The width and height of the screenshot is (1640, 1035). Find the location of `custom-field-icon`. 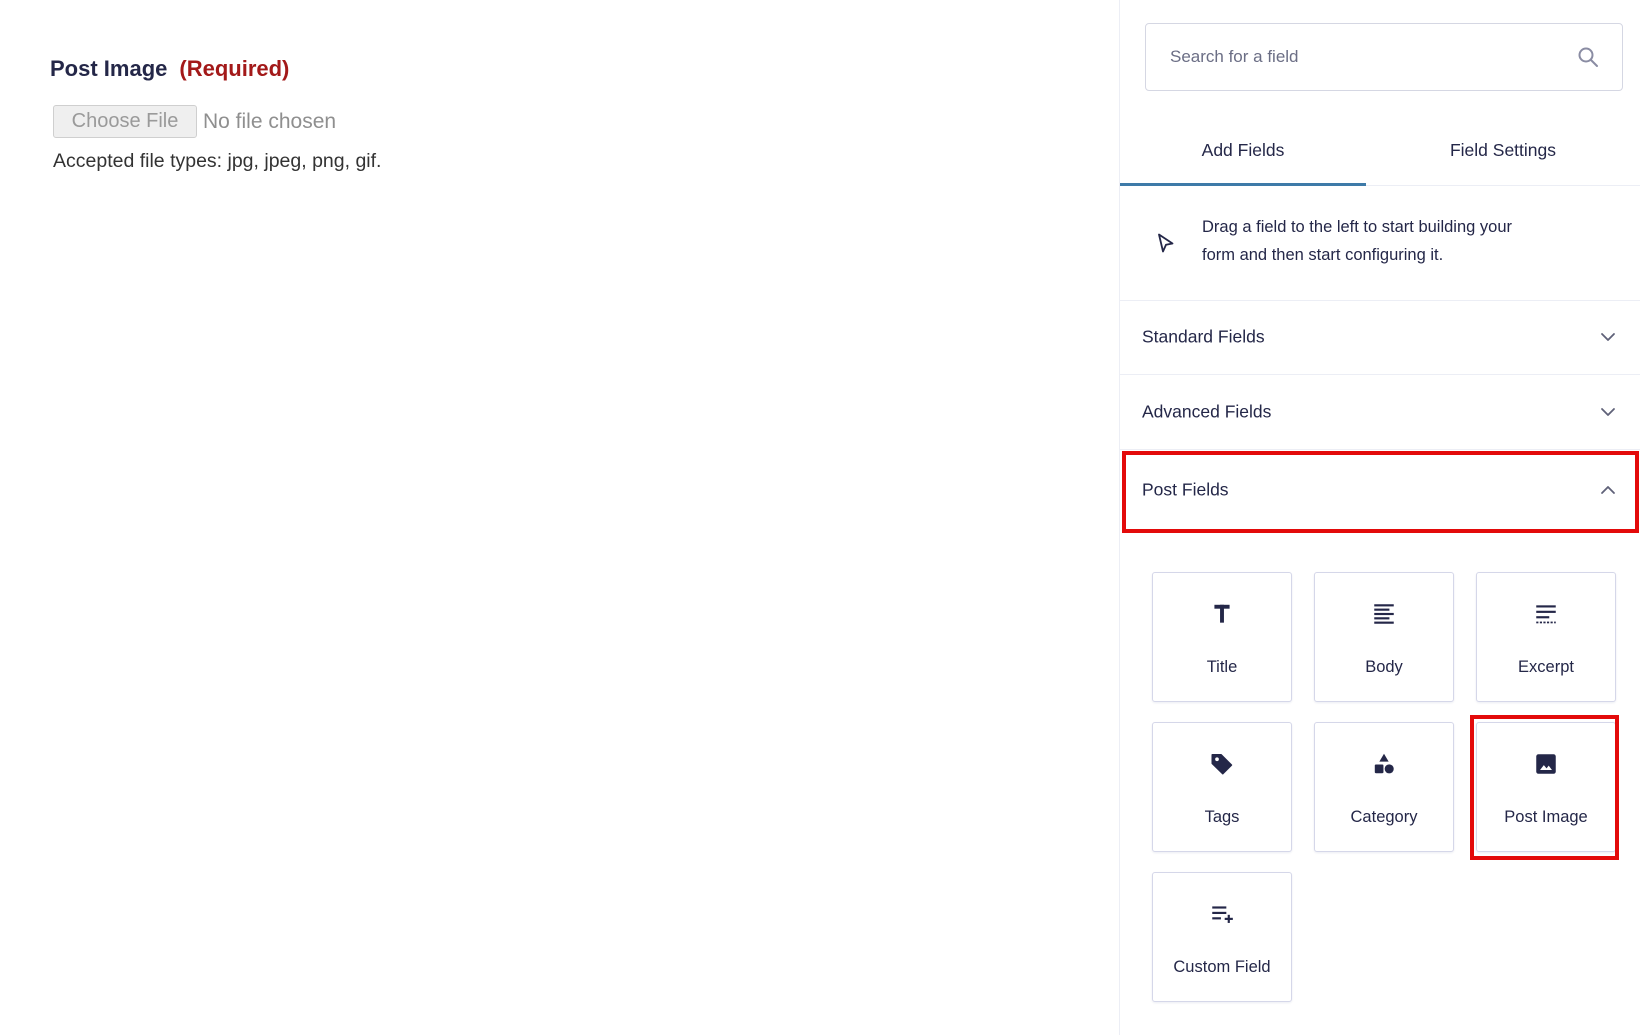

custom-field-icon is located at coordinates (1222, 914).